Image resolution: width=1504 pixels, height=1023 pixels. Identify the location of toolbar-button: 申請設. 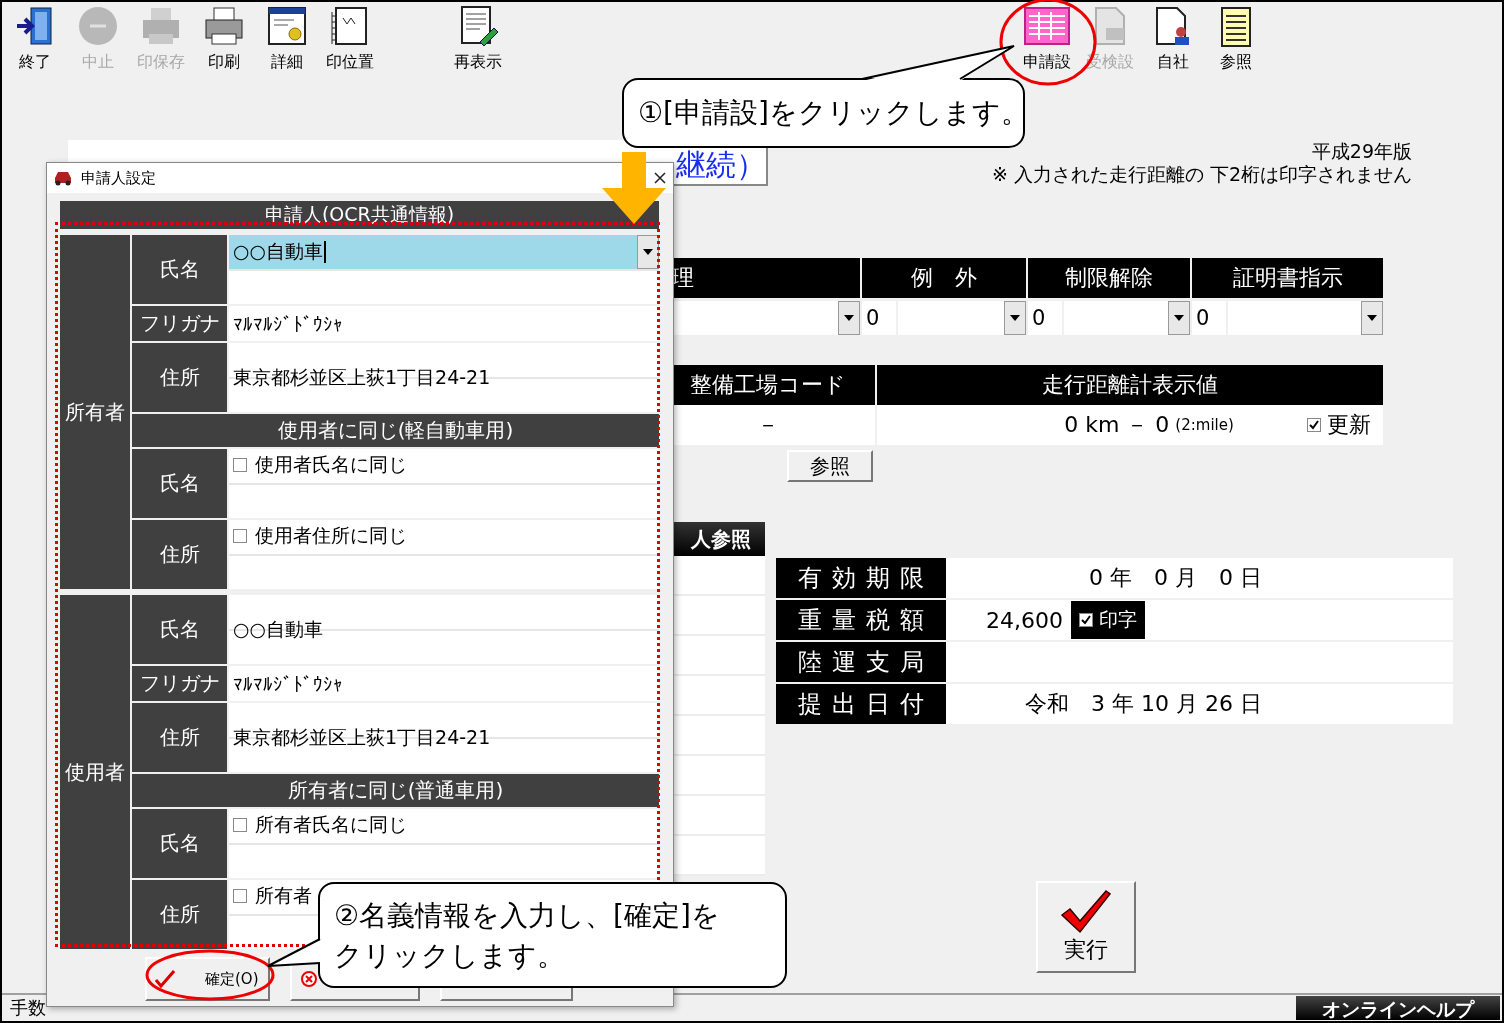
(1046, 37).